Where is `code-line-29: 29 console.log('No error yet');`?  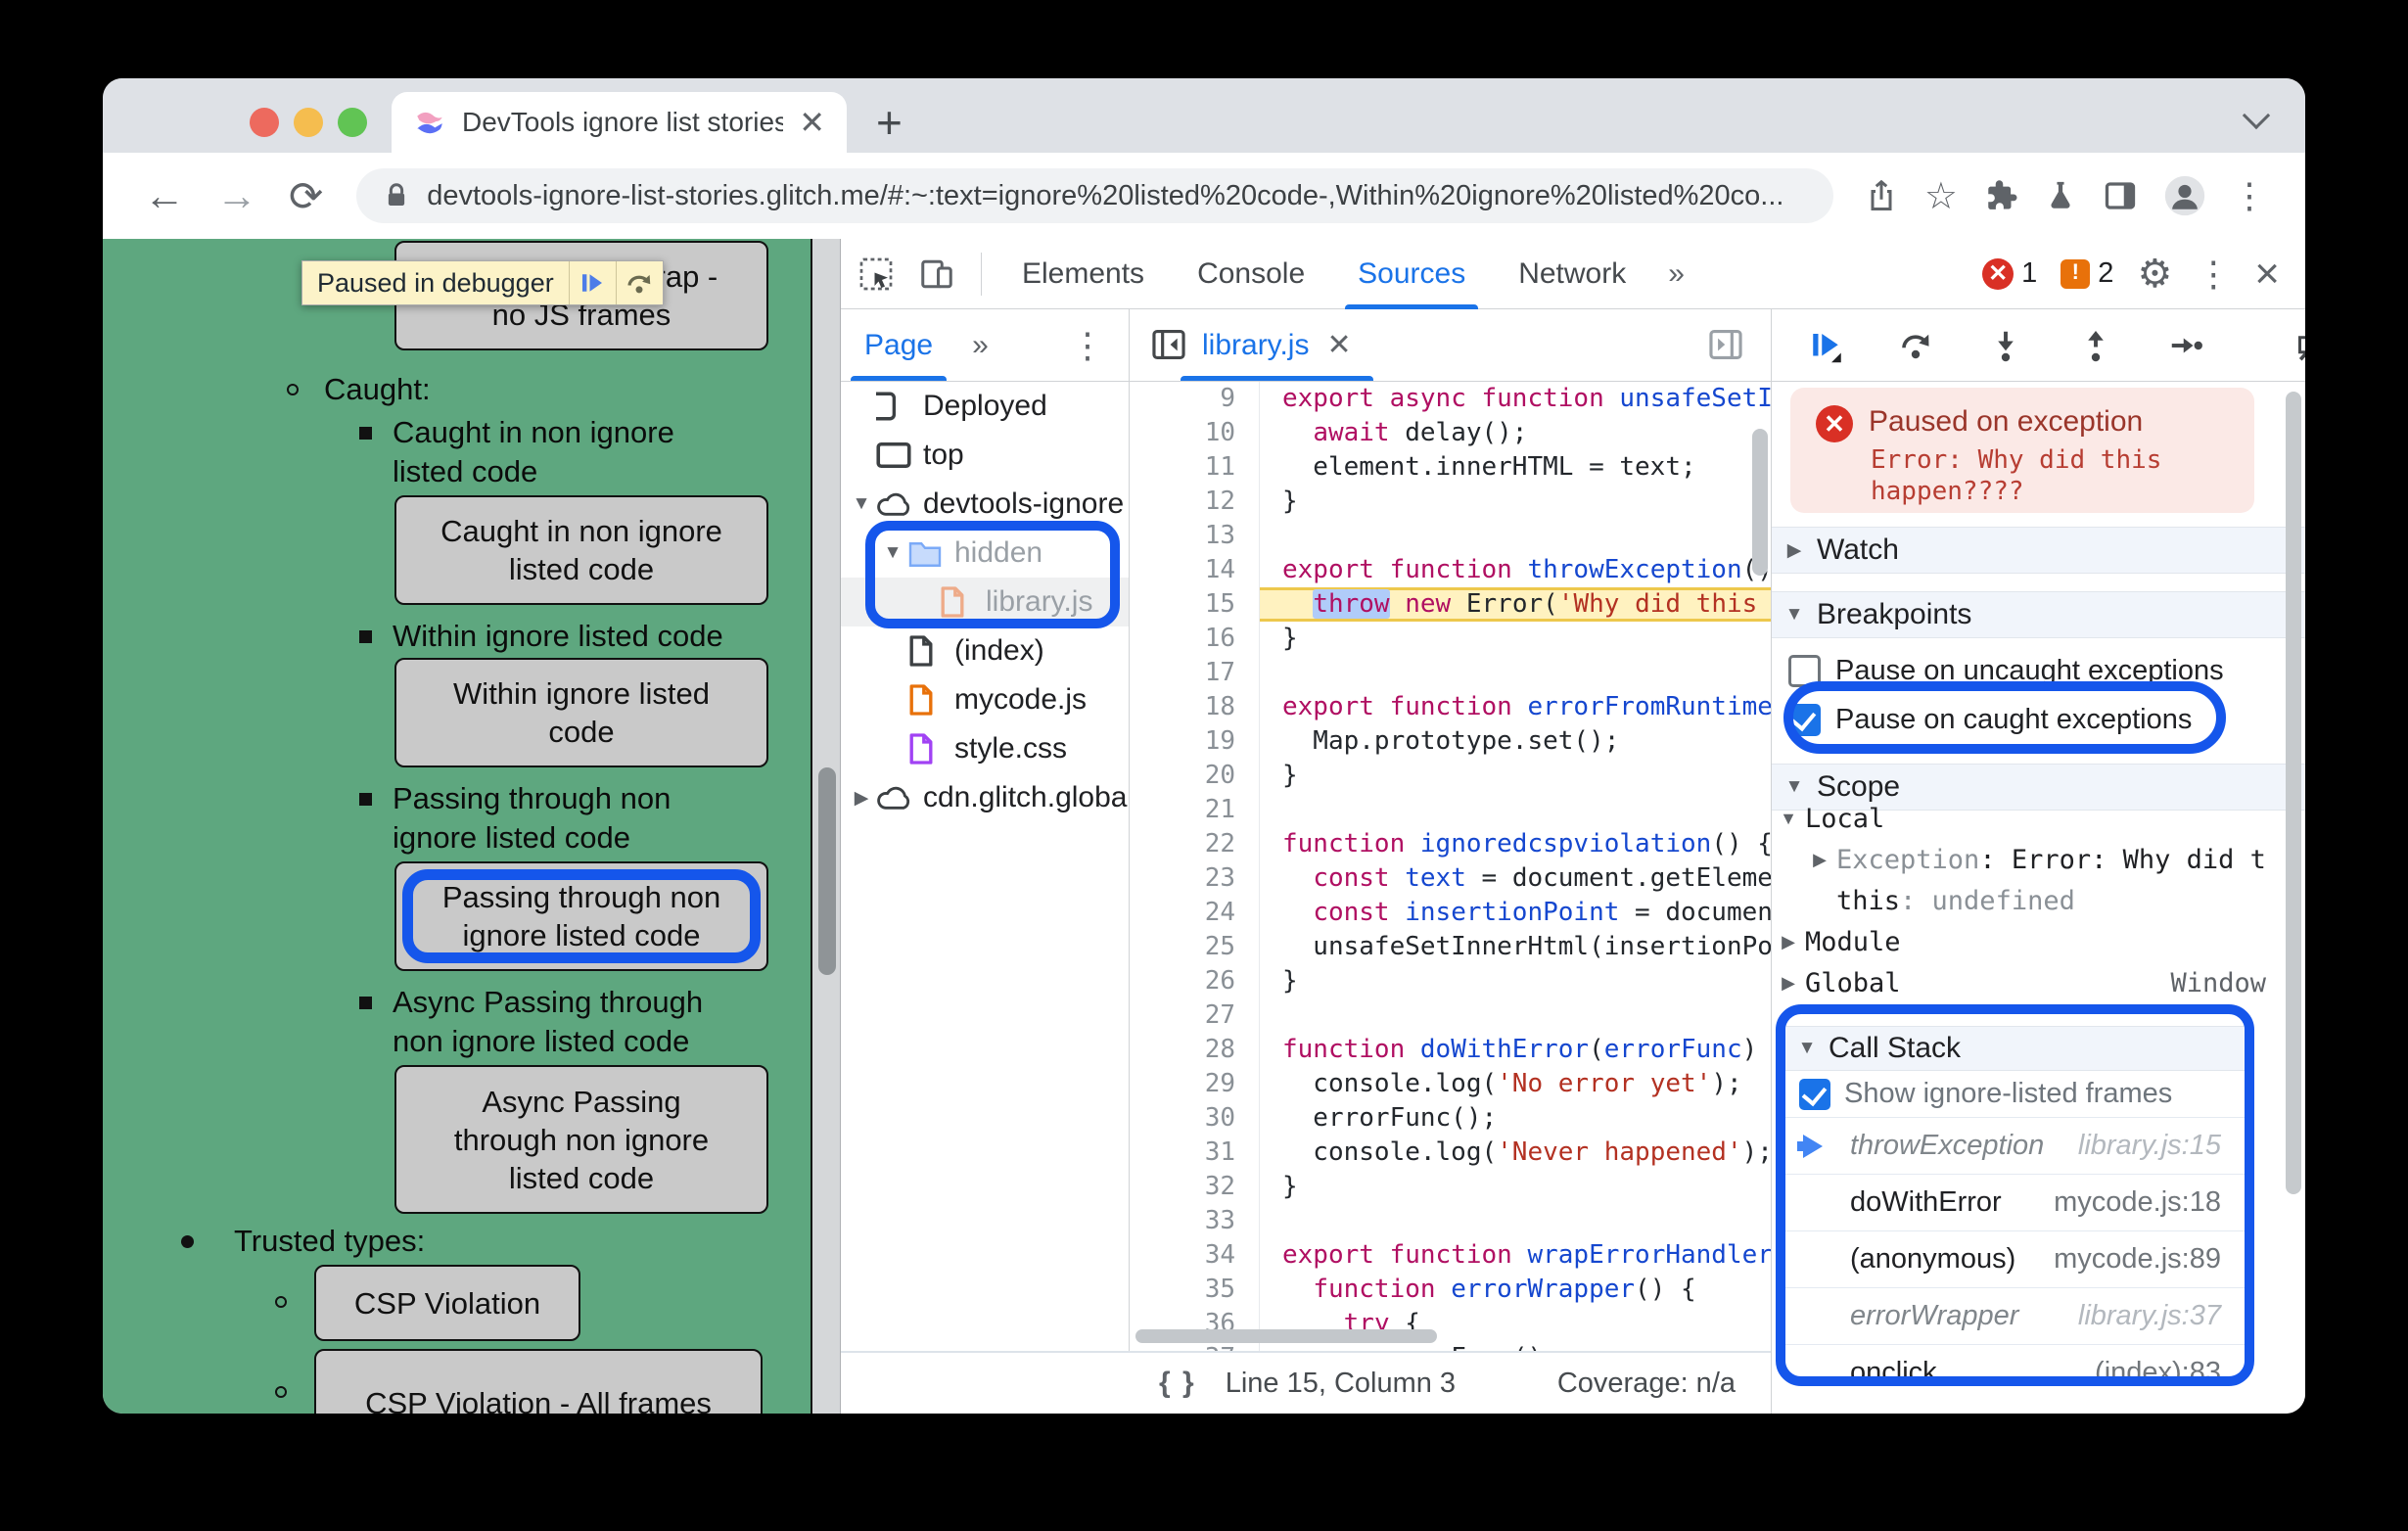 code-line-29: 29 console.log('No error yet'); is located at coordinates (1450, 1084).